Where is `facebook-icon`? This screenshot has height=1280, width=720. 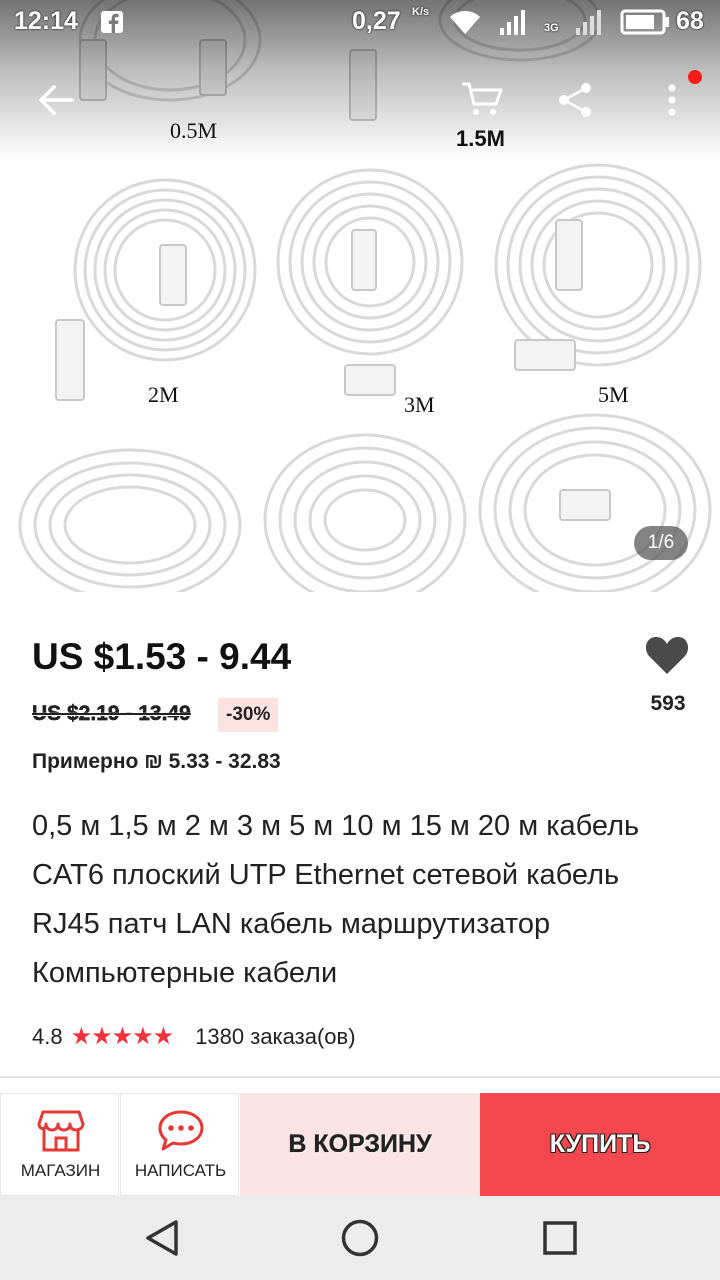 facebook-icon is located at coordinates (112, 22).